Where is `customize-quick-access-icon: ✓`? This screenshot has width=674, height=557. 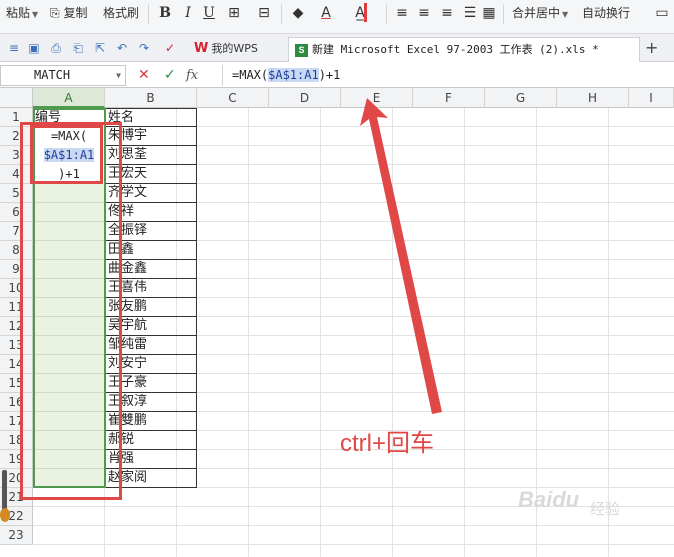
customize-quick-access-icon: ✓ is located at coordinates (170, 48).